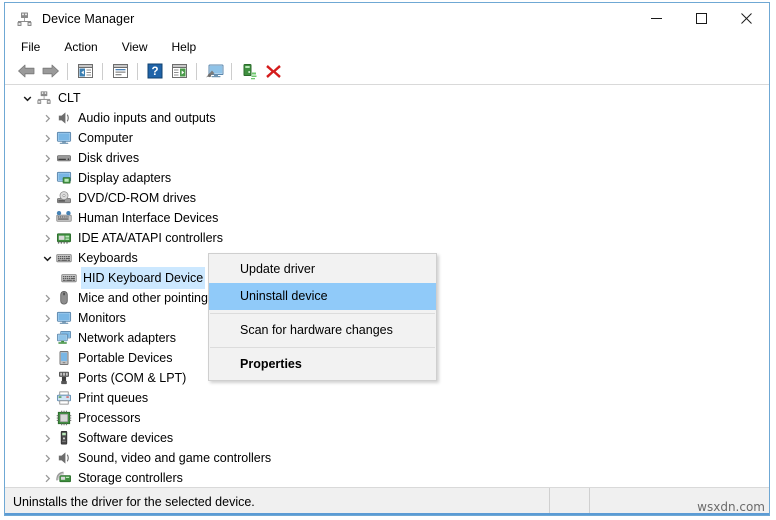 This screenshot has width=776, height=520. Describe the element at coordinates (69, 98) in the screenshot. I see `tree-node-label: CLT` at that location.